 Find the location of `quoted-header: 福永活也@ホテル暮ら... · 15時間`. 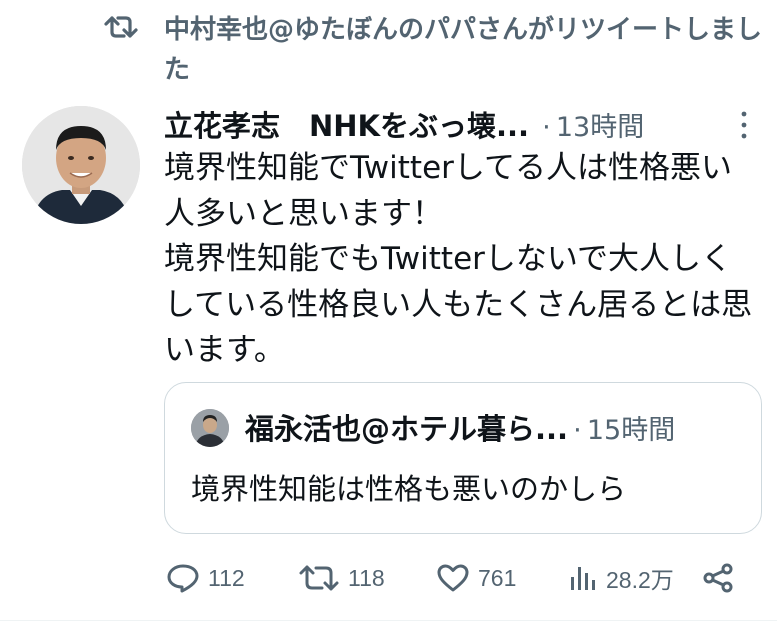

quoted-header: 福永活也@ホテル暮ら... · 15時間 is located at coordinates (505, 431).